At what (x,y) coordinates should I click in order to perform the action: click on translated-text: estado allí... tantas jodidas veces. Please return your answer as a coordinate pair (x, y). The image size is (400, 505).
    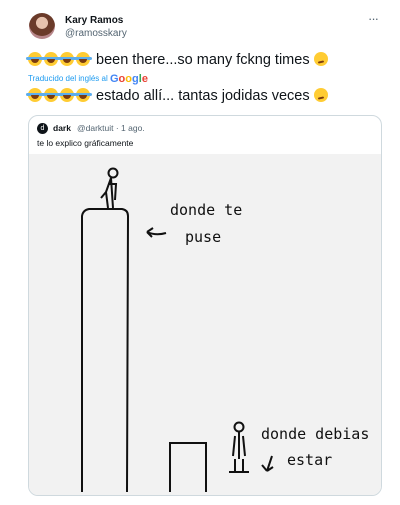
    Looking at the image, I should click on (178, 96).